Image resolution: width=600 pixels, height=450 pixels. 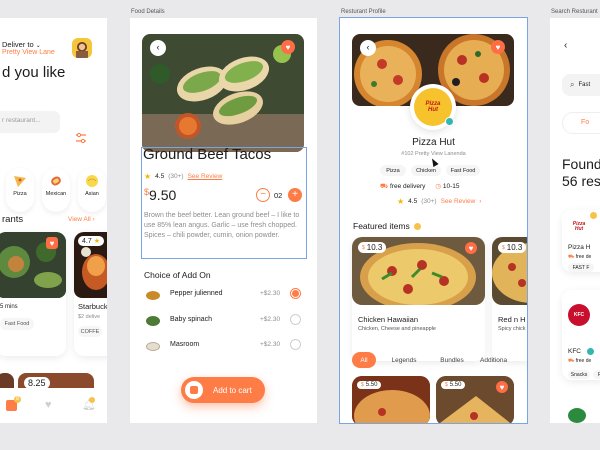 I want to click on tab-all: All, so click(x=364, y=360).